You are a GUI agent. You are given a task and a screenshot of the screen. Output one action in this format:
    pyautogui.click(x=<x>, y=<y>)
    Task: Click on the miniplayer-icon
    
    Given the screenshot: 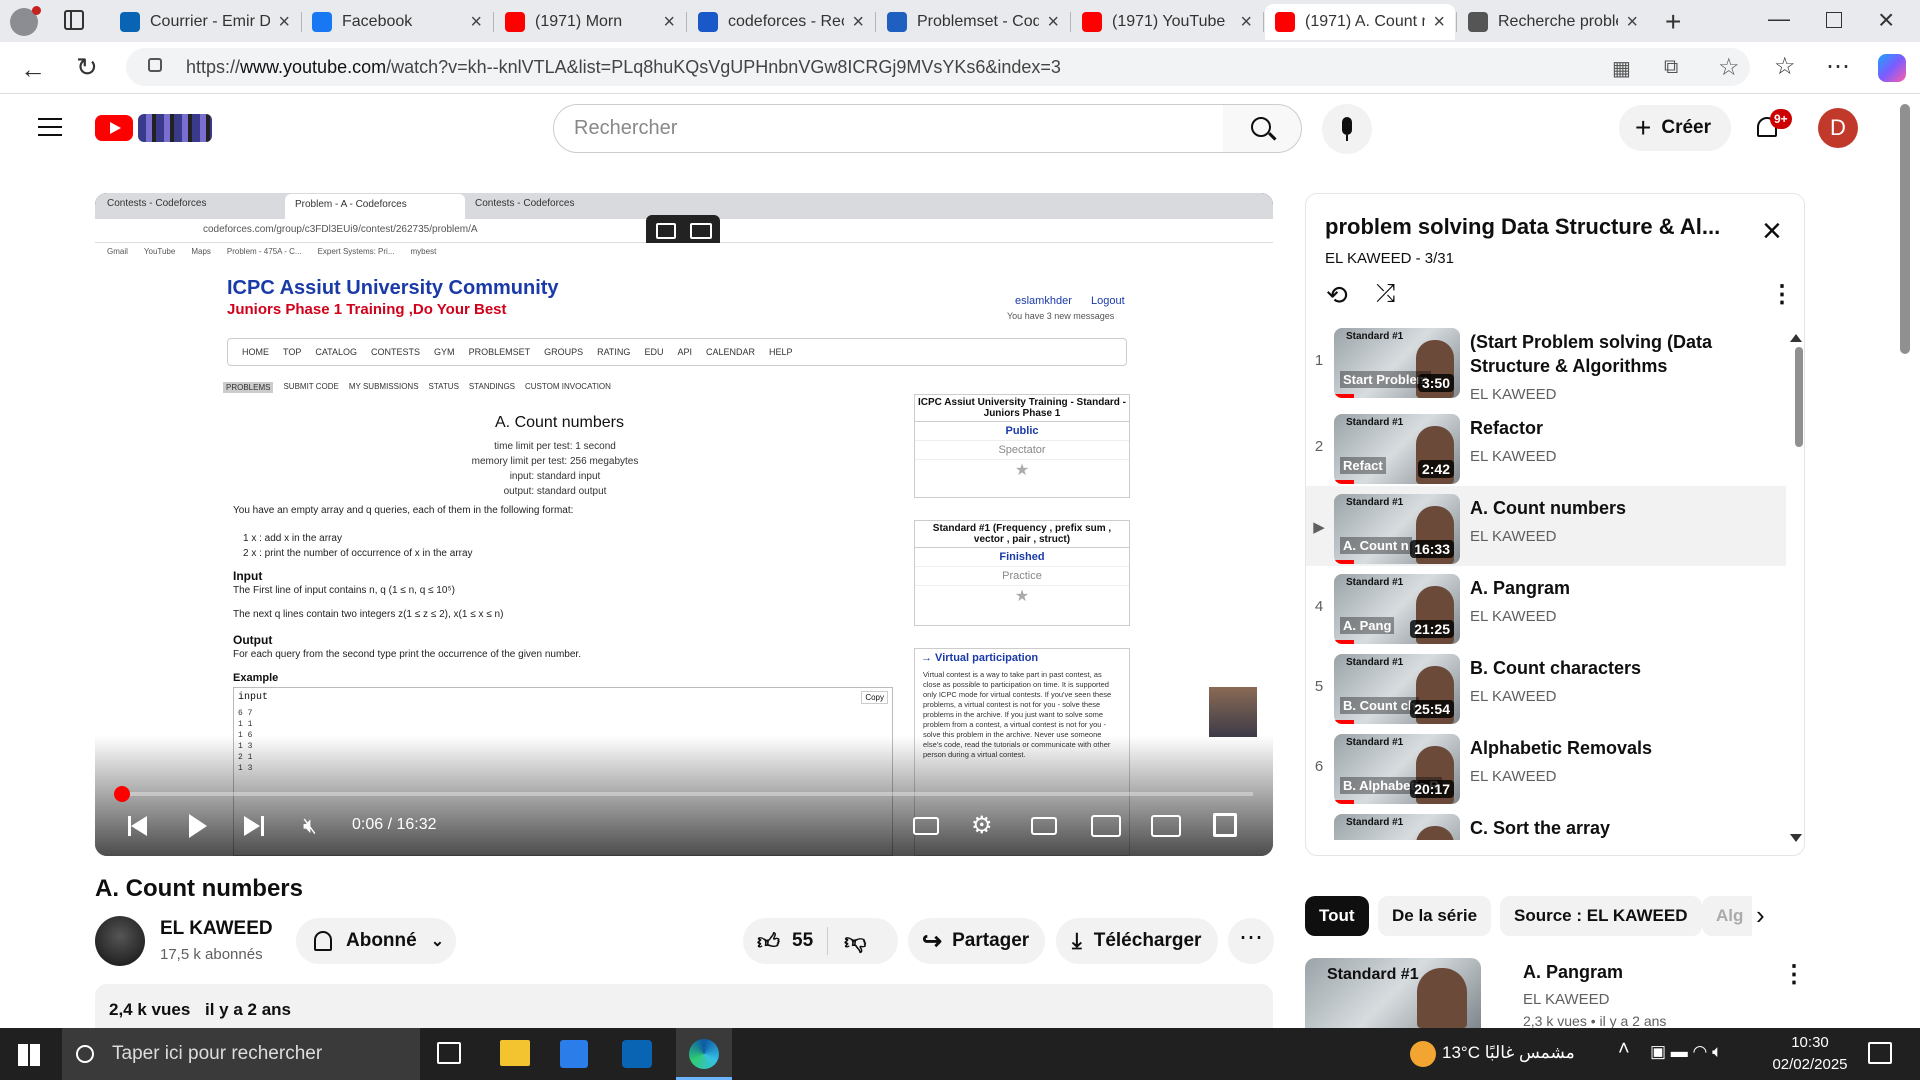 What is the action you would take?
    pyautogui.click(x=1044, y=826)
    